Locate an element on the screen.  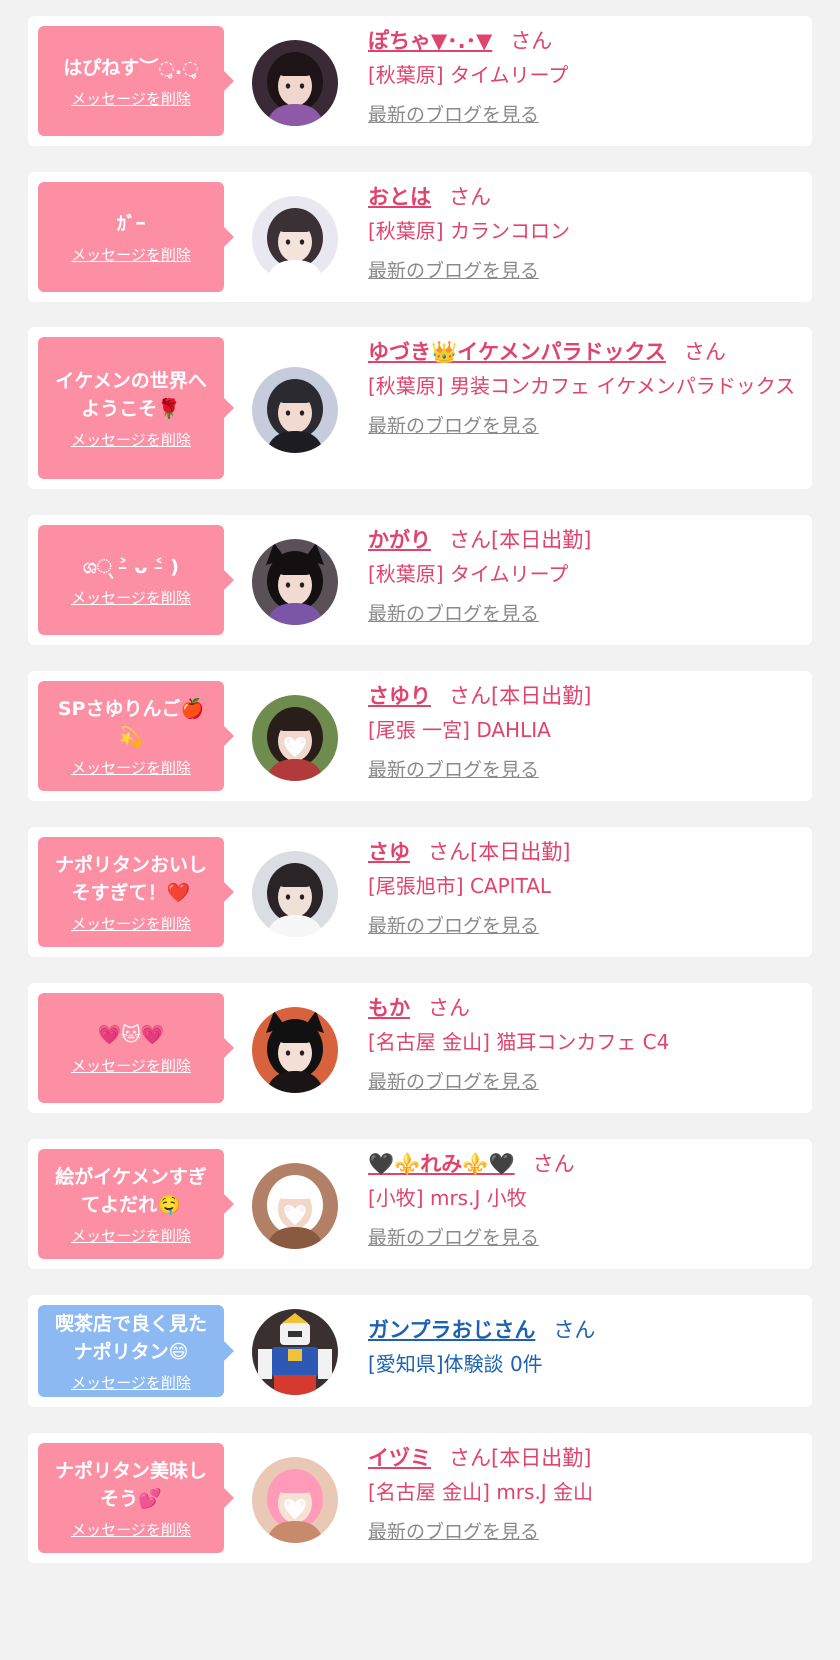
sender-name-link: おとは is located at coordinates (399, 197).